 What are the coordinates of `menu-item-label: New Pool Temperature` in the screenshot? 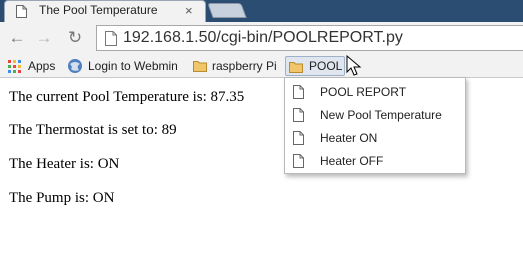 It's located at (381, 115).